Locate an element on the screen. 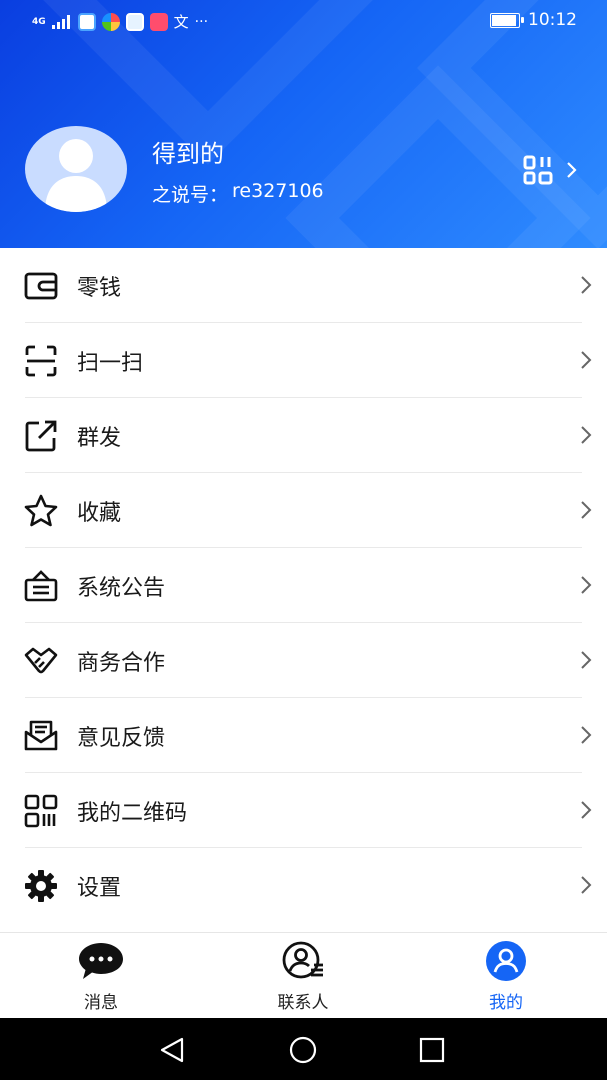  tab-me: 我的 is located at coordinates (506, 976).